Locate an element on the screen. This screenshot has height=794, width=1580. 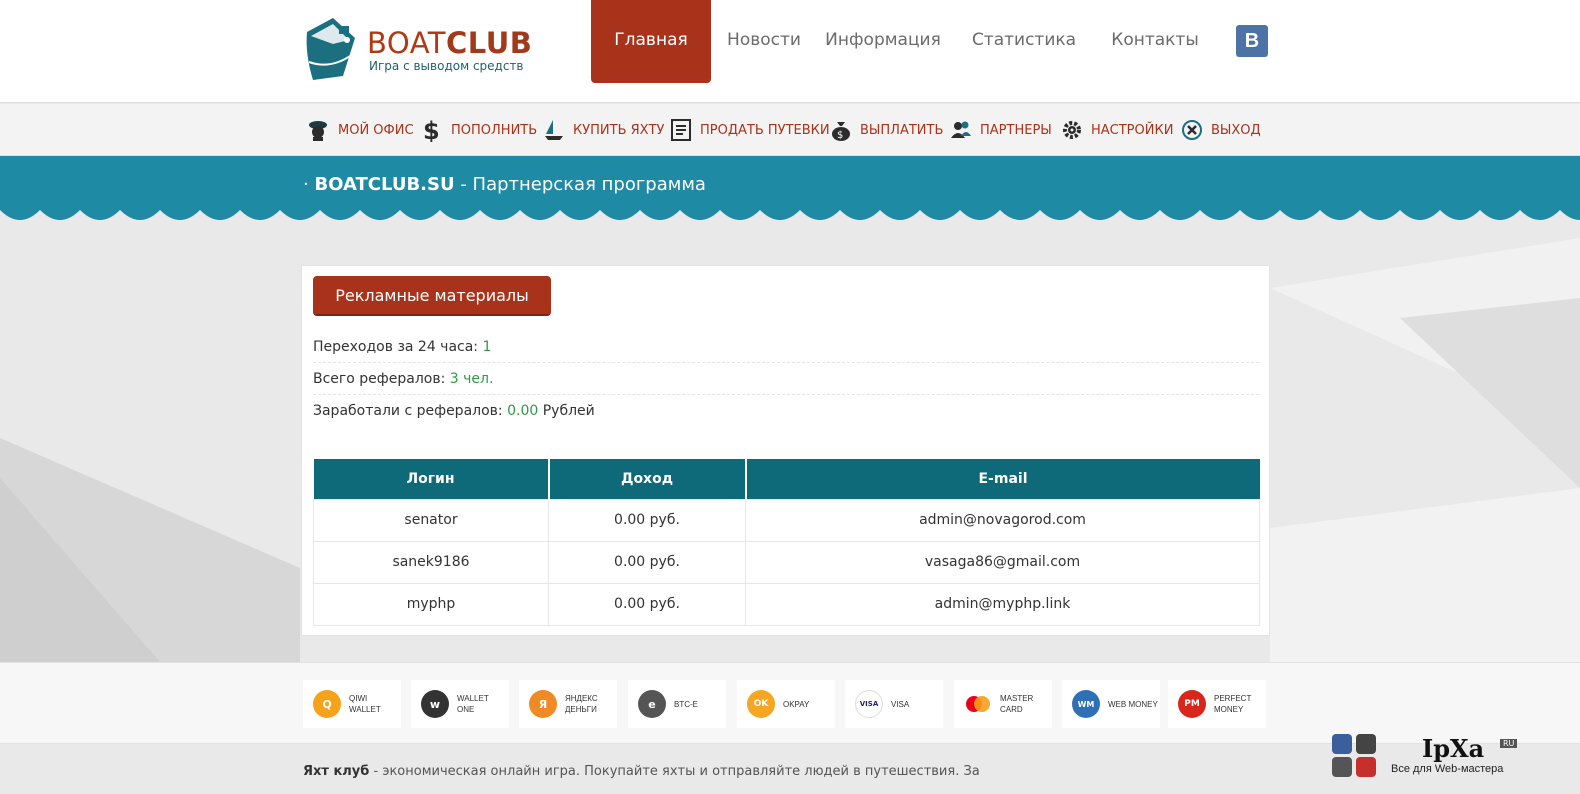
visa-icon: VISA is located at coordinates (869, 704).